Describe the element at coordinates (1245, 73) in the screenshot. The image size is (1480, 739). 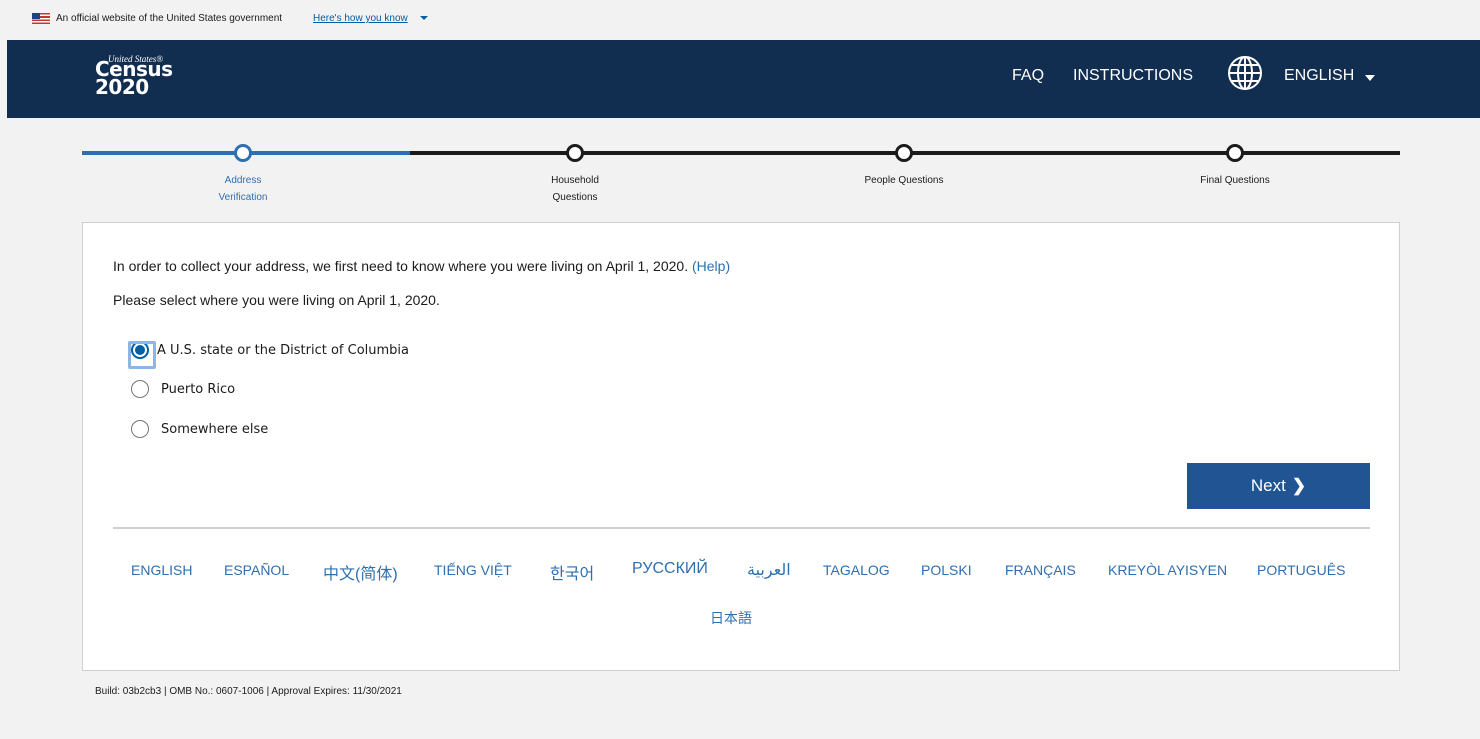
I see `globe-icon` at that location.